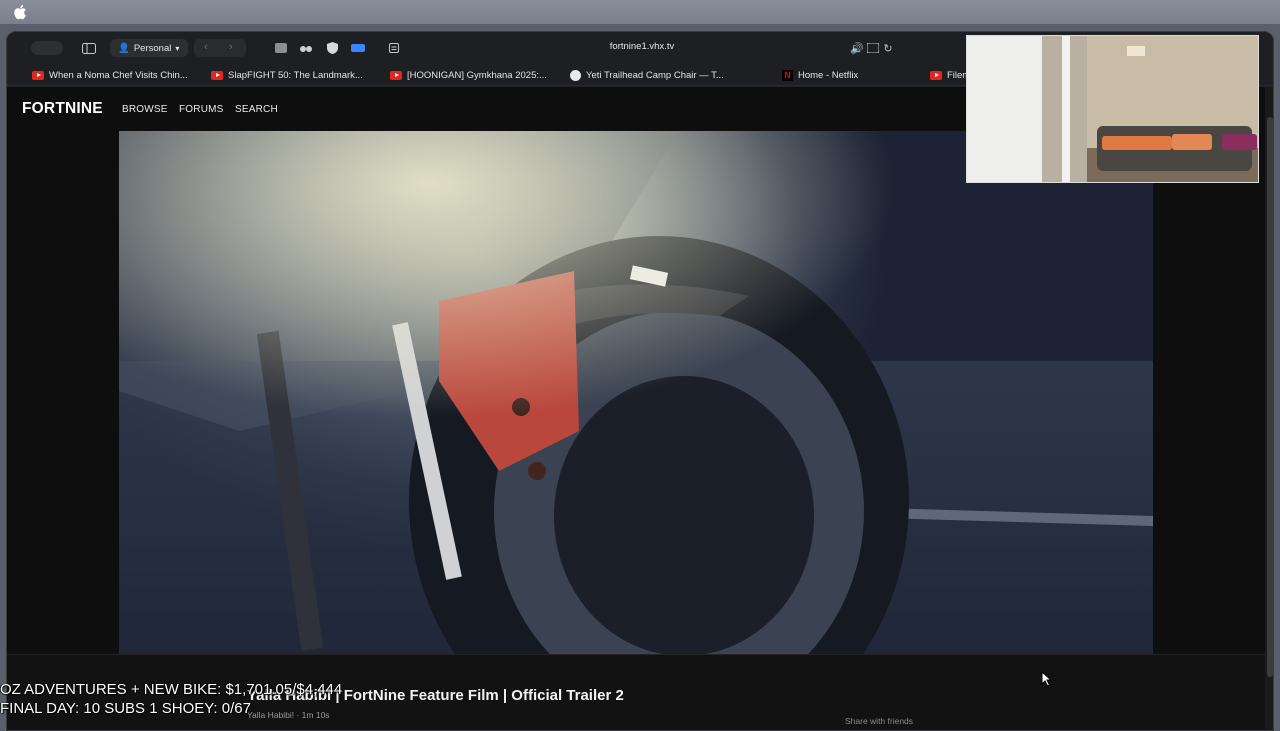 The height and width of the screenshot is (731, 1280). Describe the element at coordinates (306, 48) in the screenshot. I see `extension-incognito-icon` at that location.